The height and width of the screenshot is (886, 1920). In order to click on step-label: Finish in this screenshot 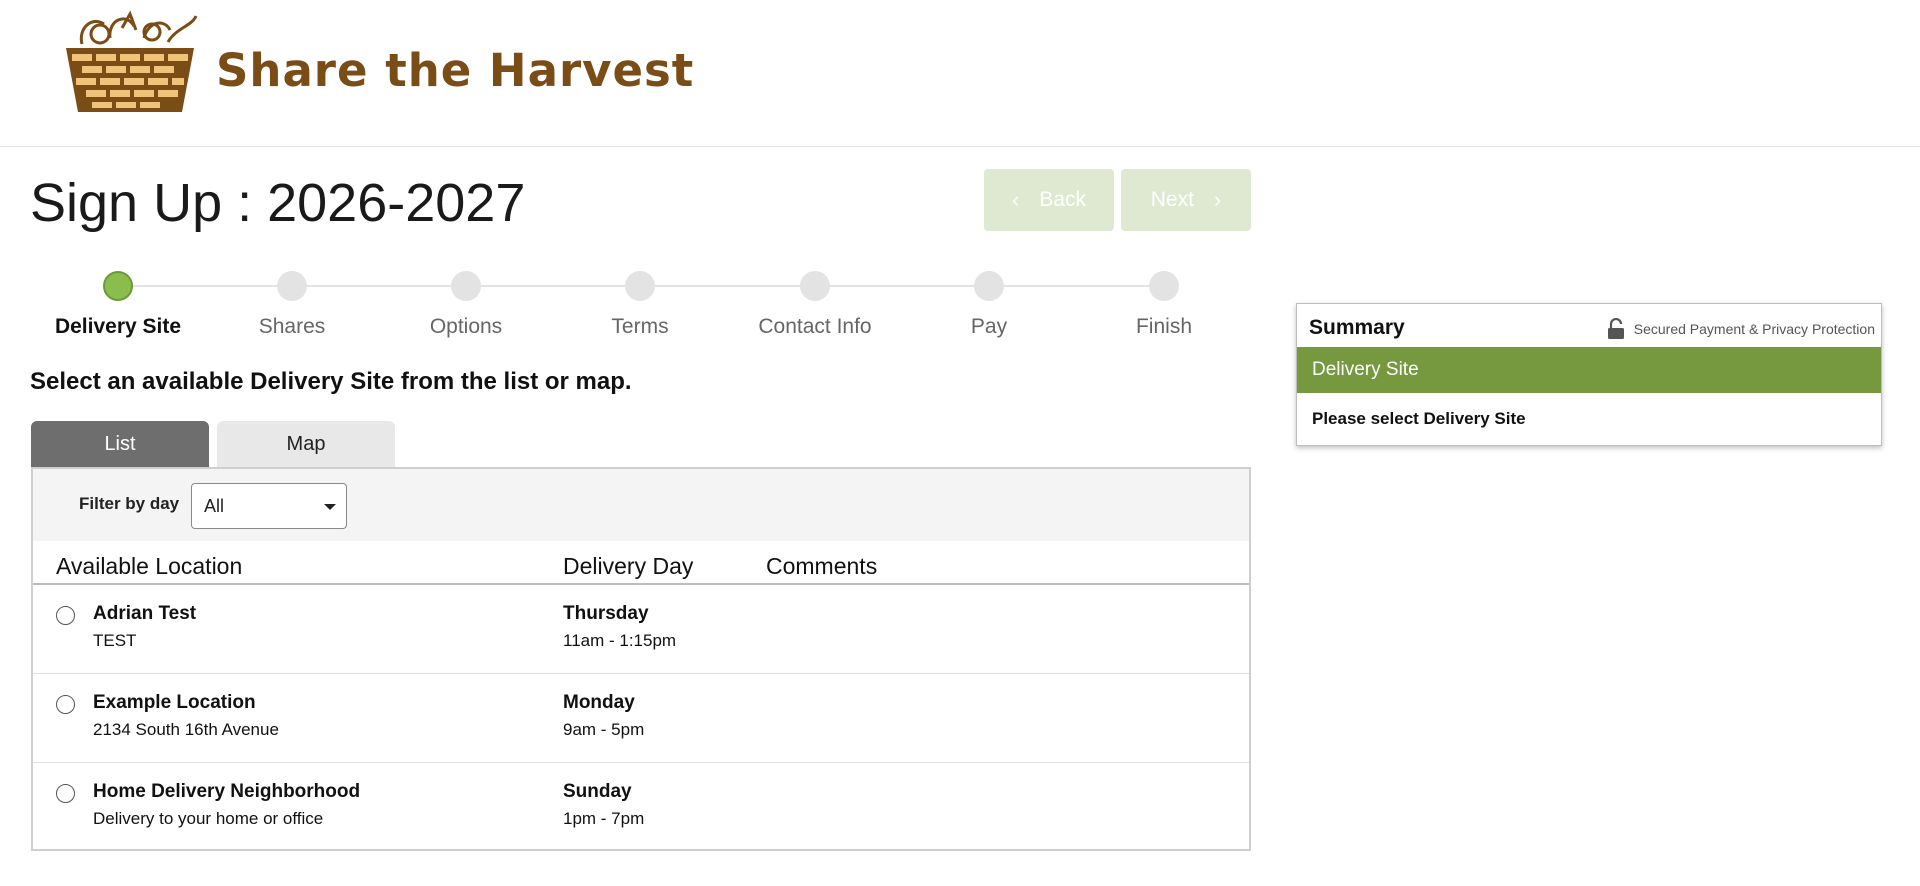, I will do `click(1164, 326)`.